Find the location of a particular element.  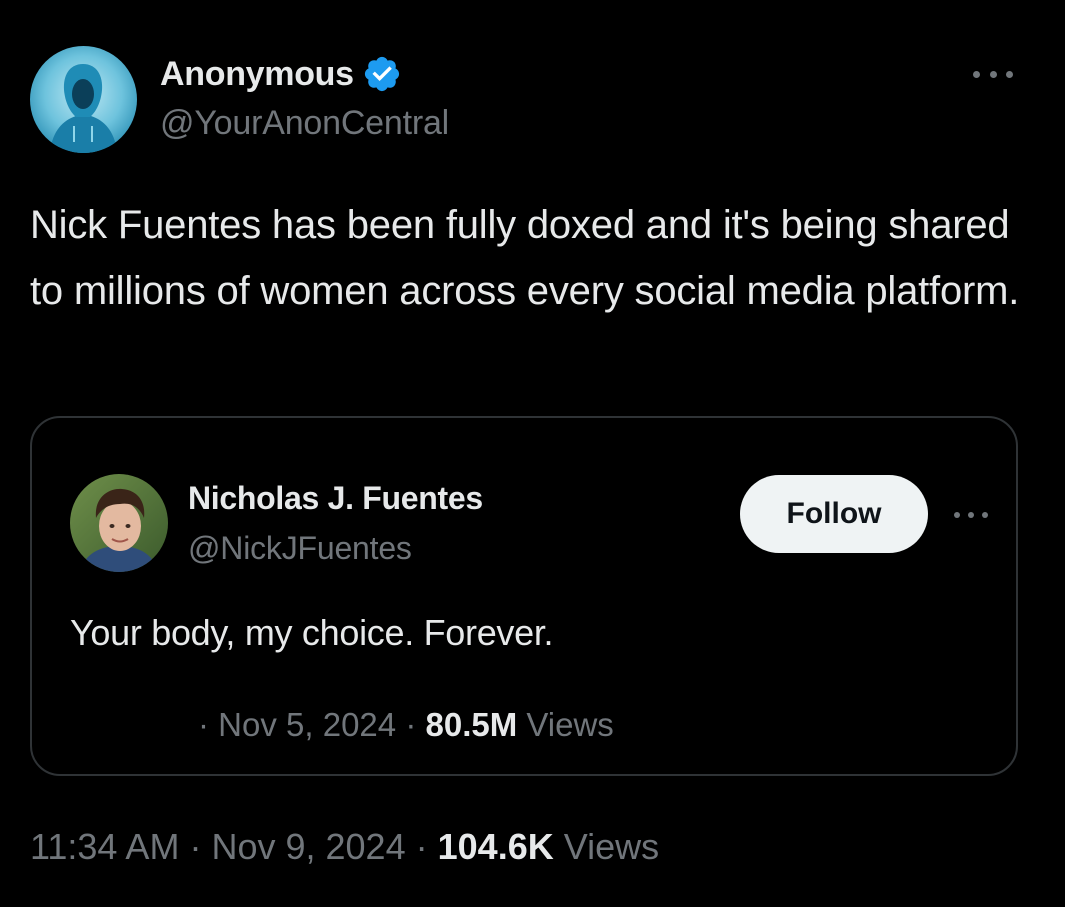

tweet-views-count: 104.6K is located at coordinates (495, 846).